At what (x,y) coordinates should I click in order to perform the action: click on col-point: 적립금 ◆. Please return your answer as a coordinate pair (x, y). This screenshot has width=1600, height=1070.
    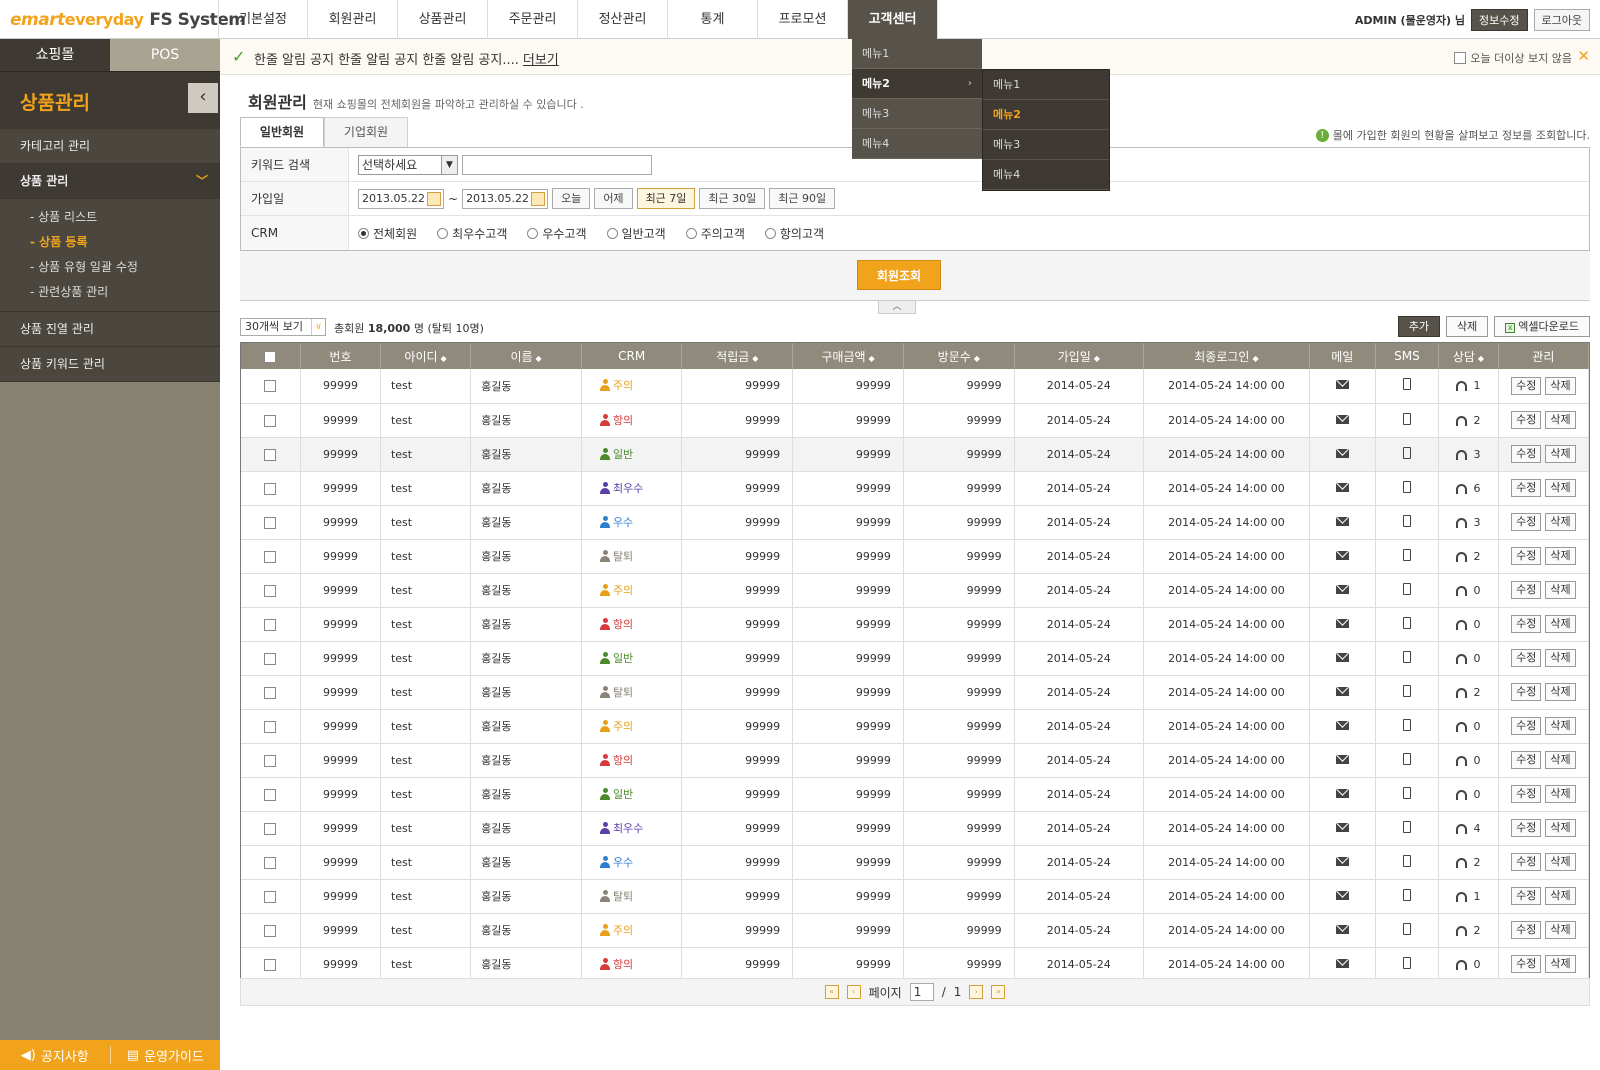
    Looking at the image, I should click on (737, 356).